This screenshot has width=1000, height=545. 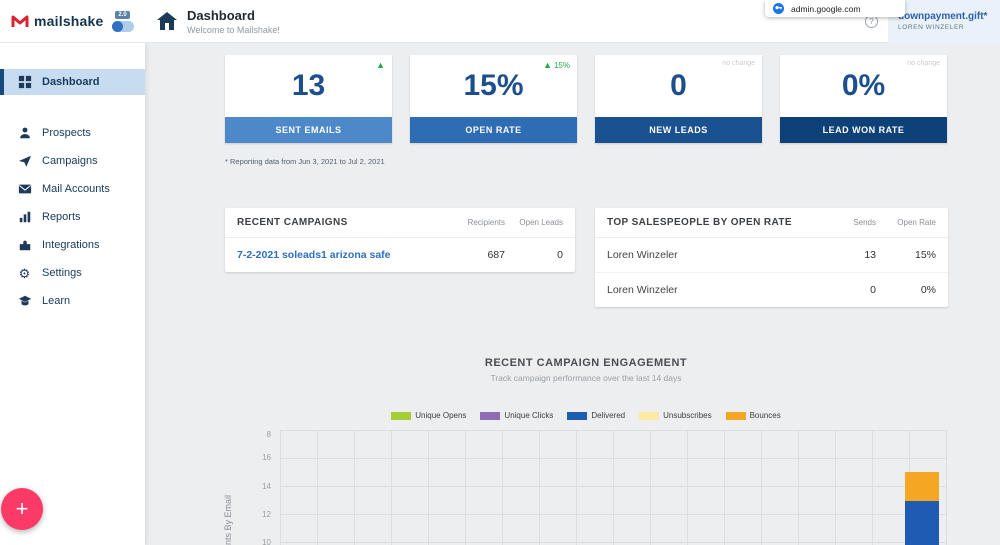 I want to click on google-key-icon, so click(x=778, y=8).